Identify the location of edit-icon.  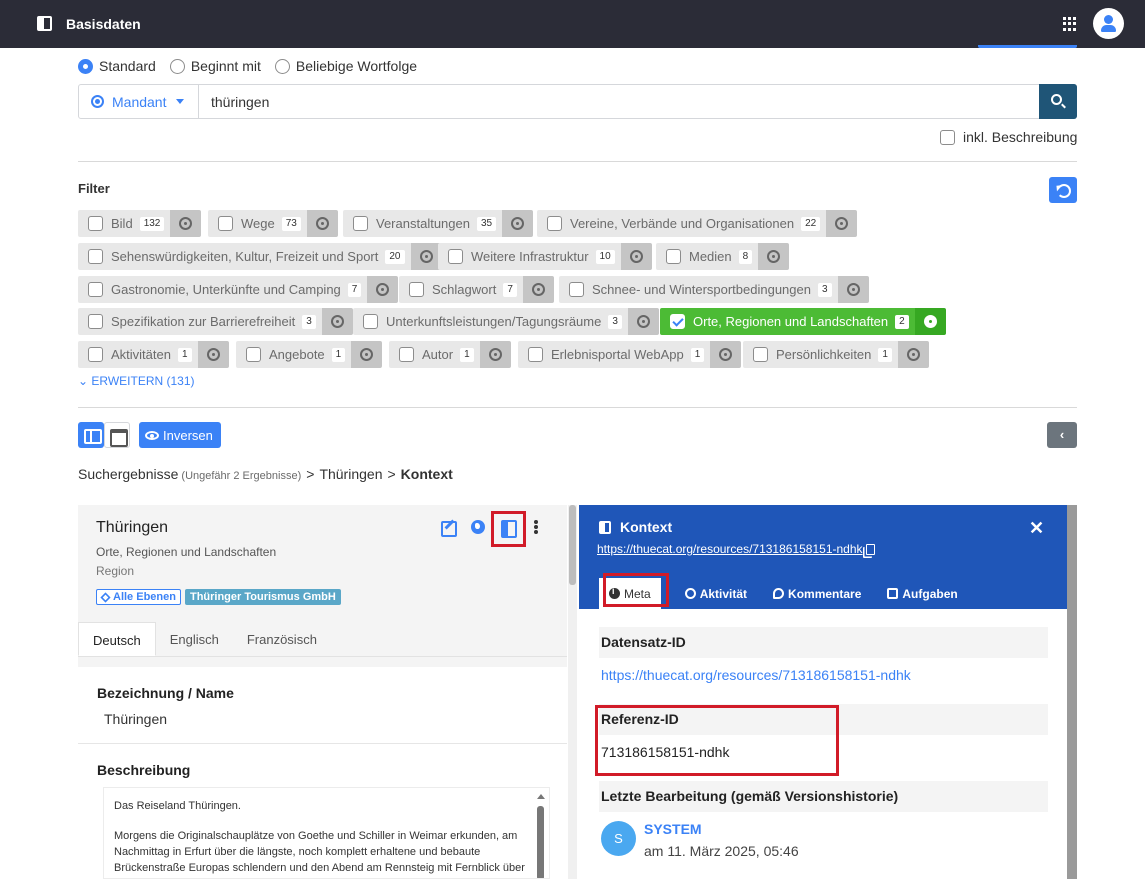
(449, 527).